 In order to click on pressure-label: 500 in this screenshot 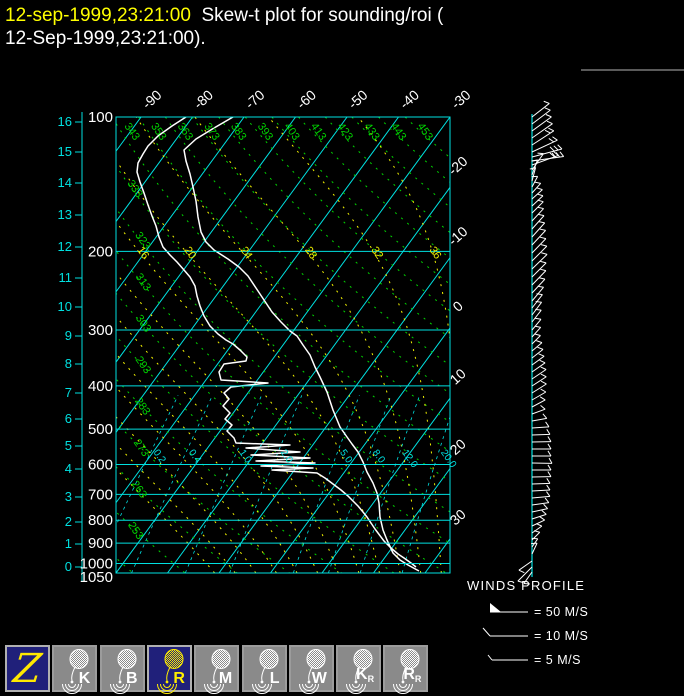, I will do `click(100, 429)`.